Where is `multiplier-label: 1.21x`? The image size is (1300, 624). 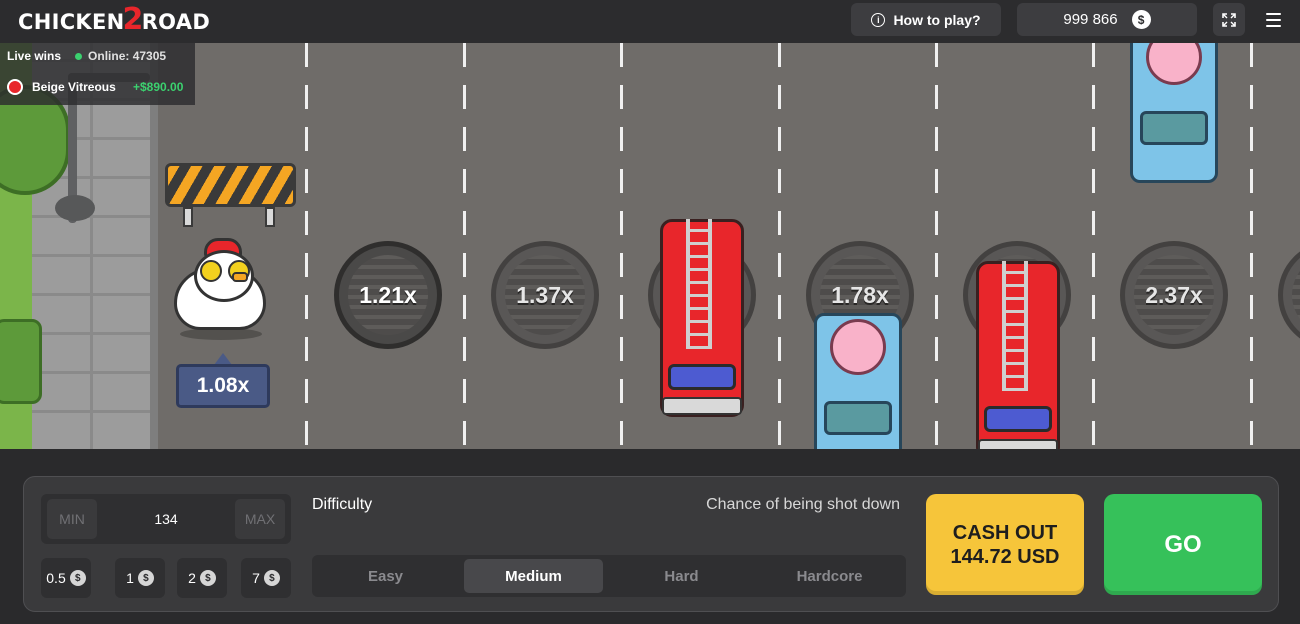 multiplier-label: 1.21x is located at coordinates (388, 294).